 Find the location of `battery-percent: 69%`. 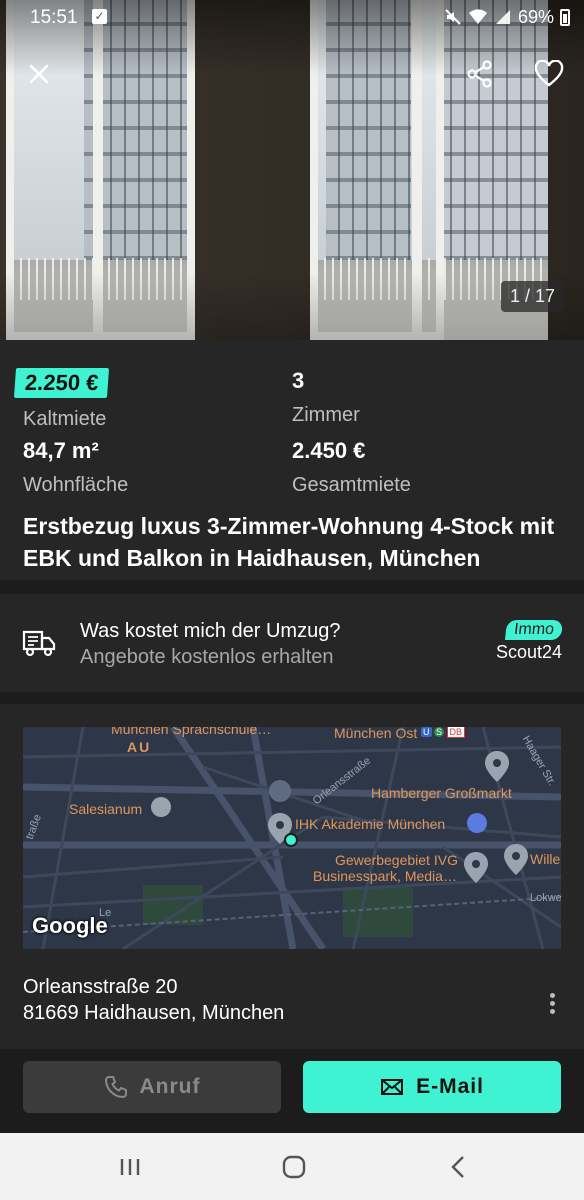

battery-percent: 69% is located at coordinates (535, 16).